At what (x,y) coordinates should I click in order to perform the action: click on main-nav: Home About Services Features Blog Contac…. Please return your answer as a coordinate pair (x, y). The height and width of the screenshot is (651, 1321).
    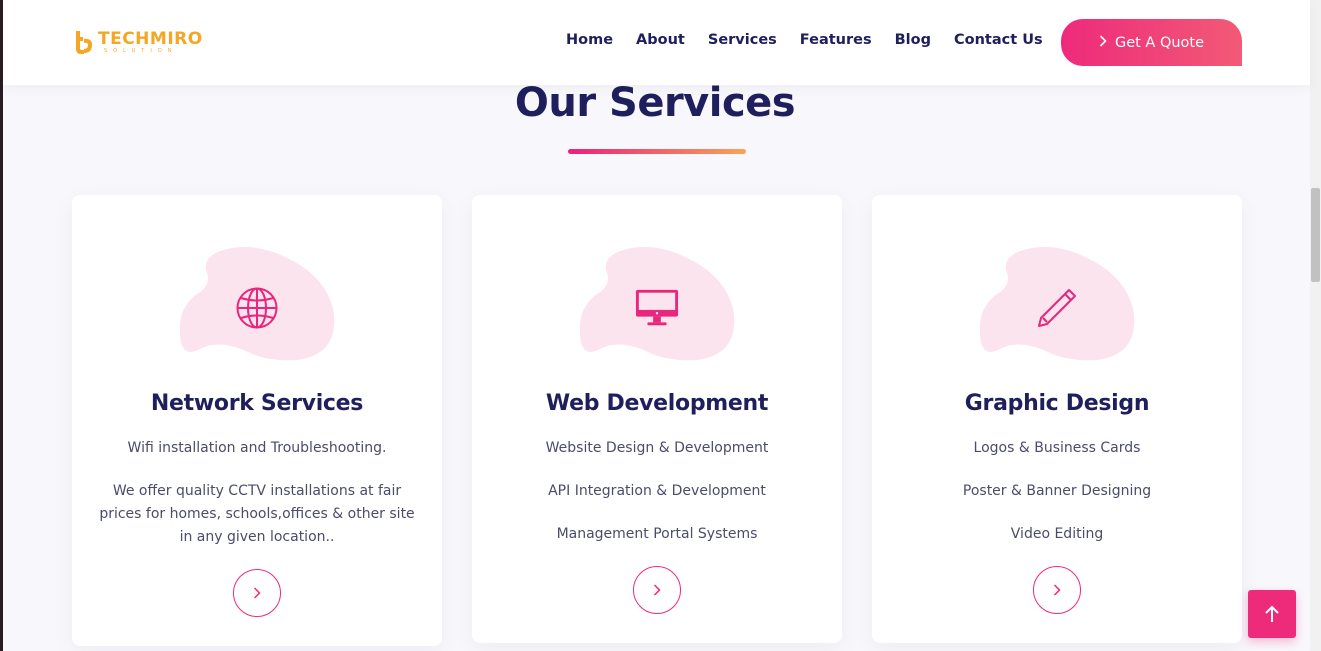
    Looking at the image, I should click on (816, 40).